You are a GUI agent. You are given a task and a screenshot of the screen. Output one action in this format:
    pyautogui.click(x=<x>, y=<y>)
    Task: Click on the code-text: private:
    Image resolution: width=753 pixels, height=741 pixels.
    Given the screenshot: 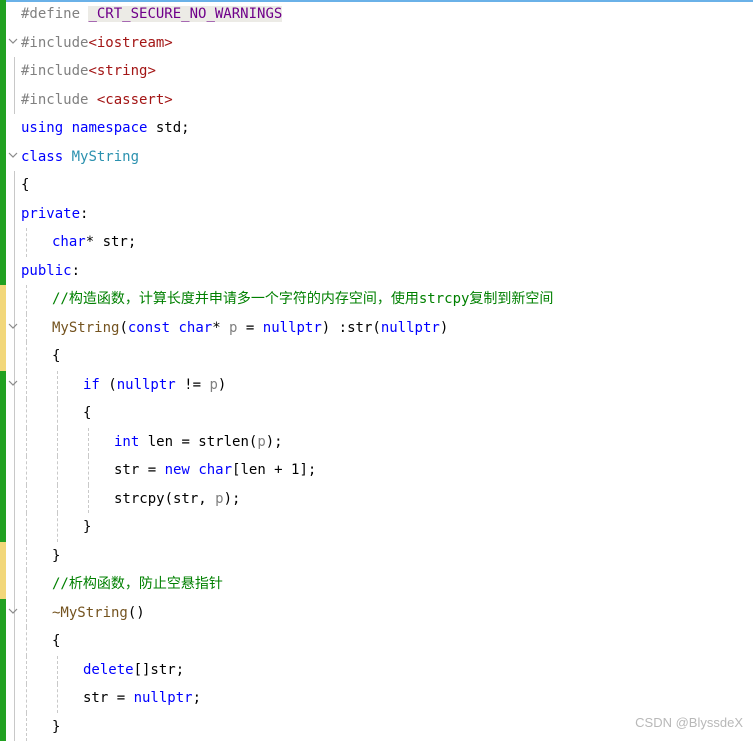 What is the action you would take?
    pyautogui.click(x=54, y=214)
    